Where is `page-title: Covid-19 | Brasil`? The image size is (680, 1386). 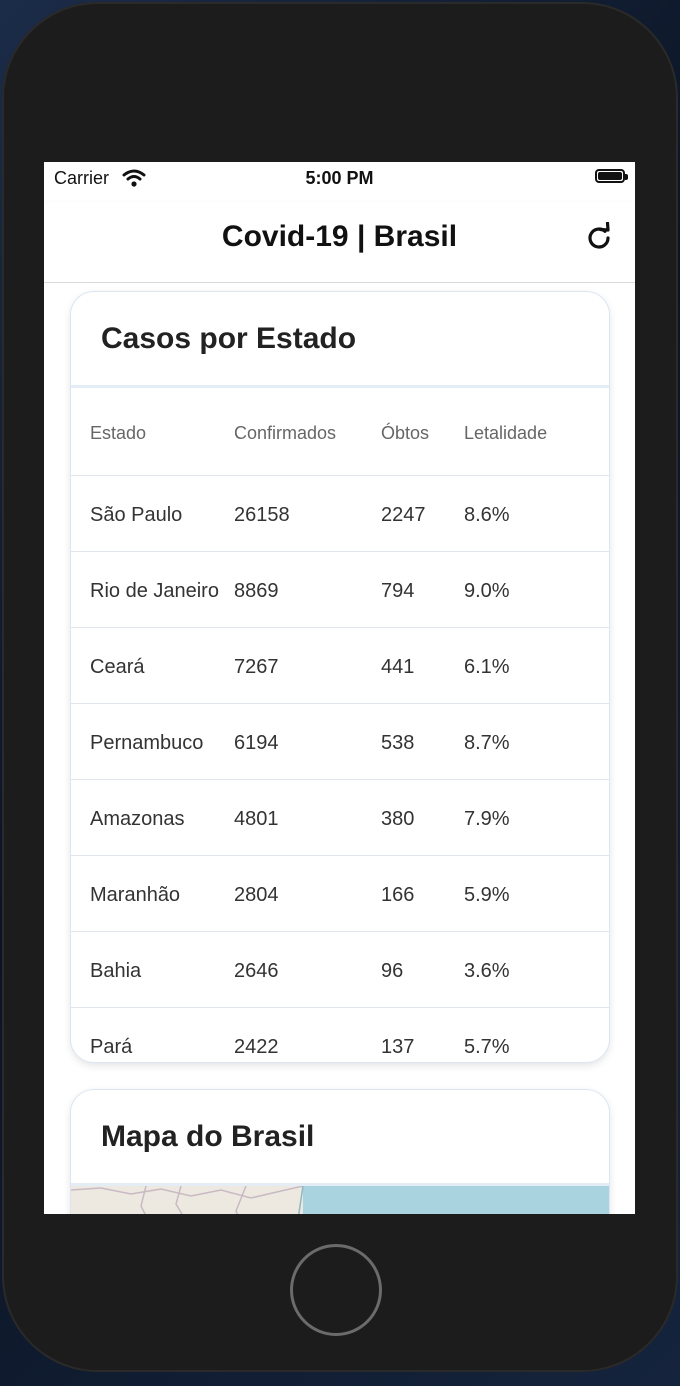 page-title: Covid-19 | Brasil is located at coordinates (339, 236).